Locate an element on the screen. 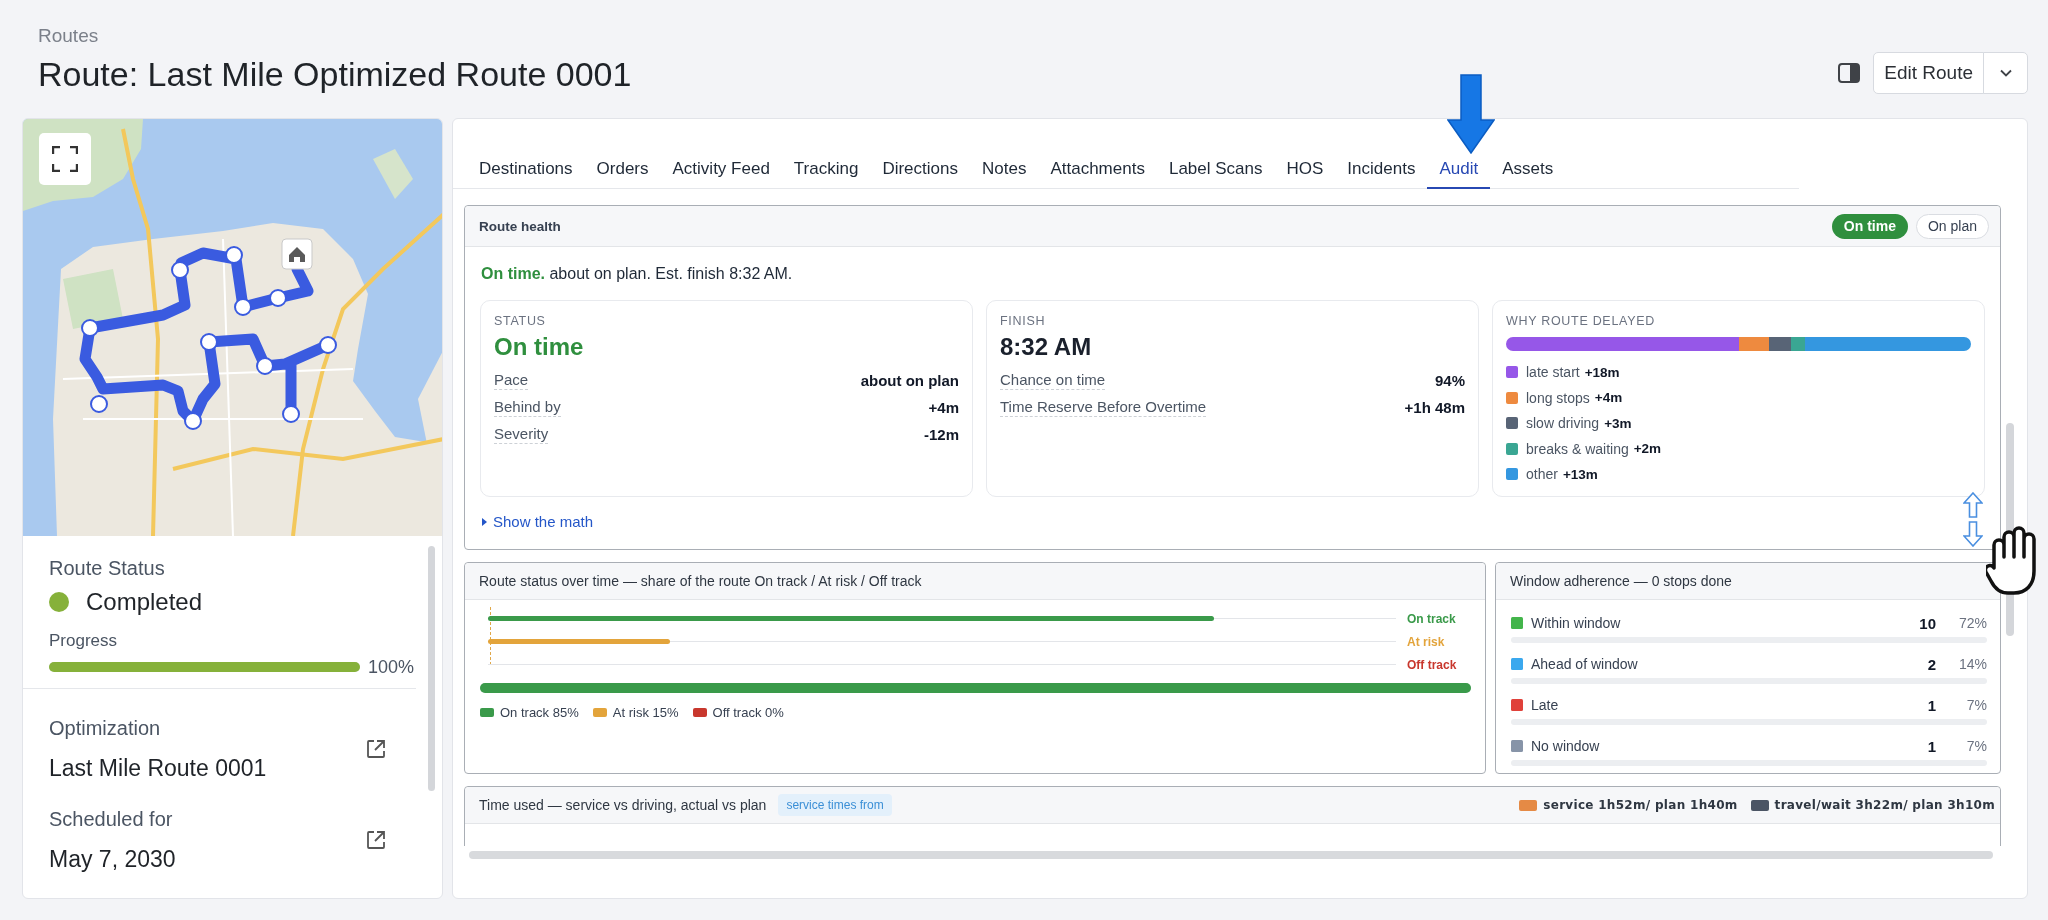  panel-toggle-button is located at coordinates (1849, 73).